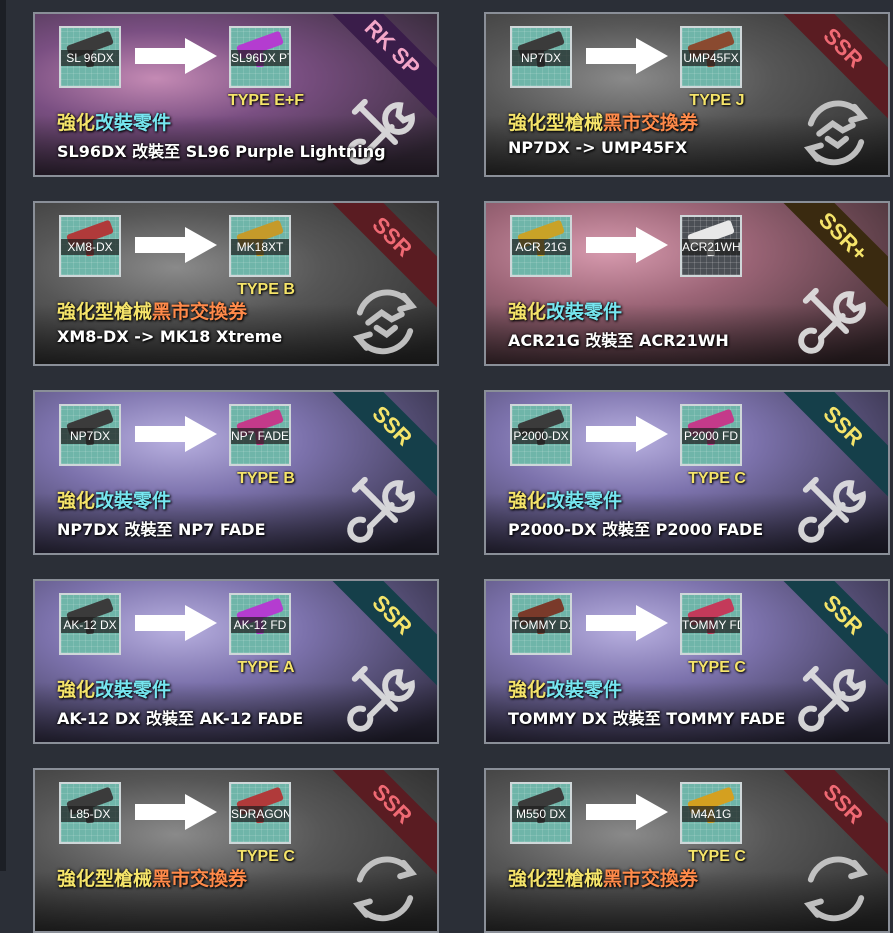 This screenshot has width=893, height=933. I want to click on card-description: NP7DX -> UMP45FX, so click(598, 147).